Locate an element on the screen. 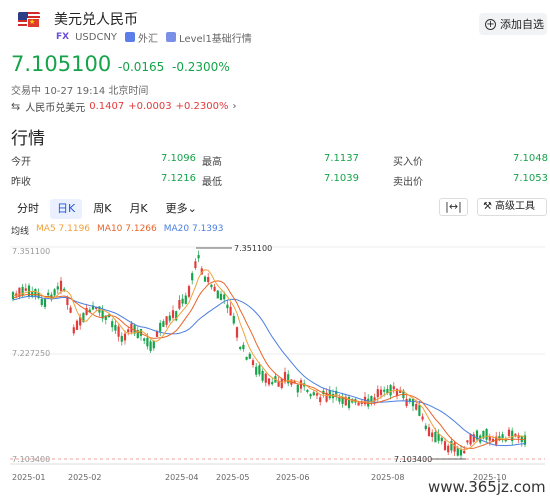 The height and width of the screenshot is (500, 550). trading-status: 交易中 10-27 19:14 北京时间 is located at coordinates (80, 91).